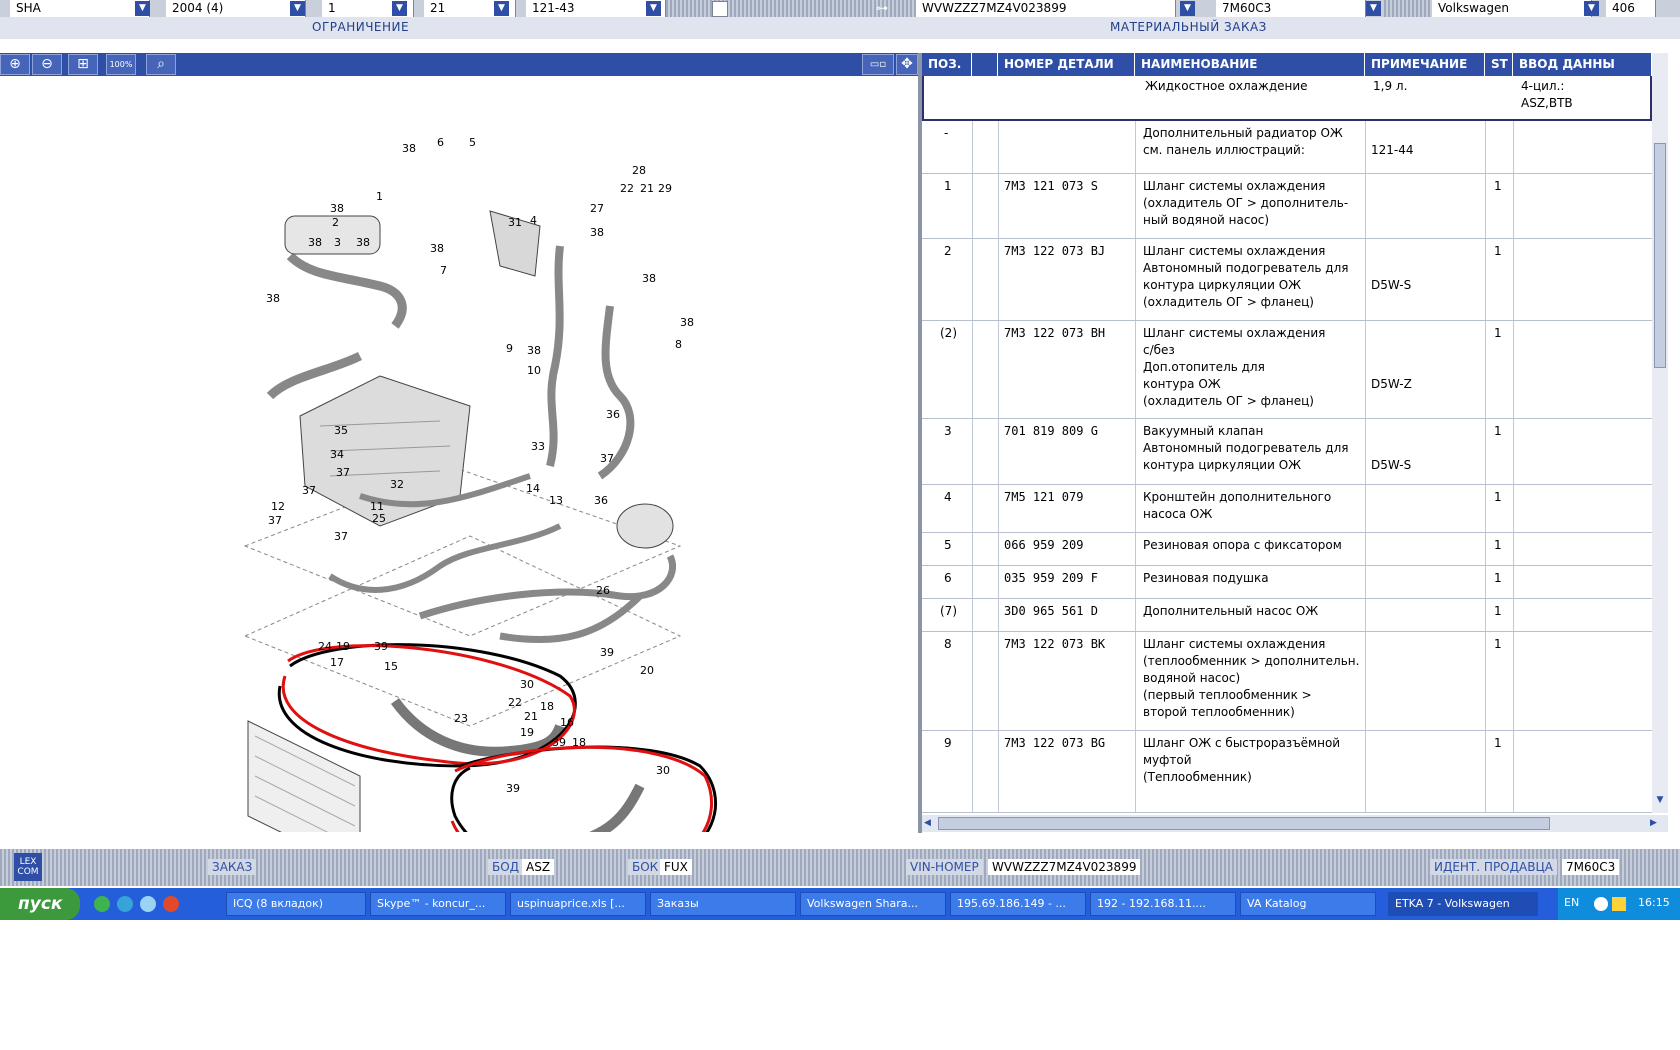 The width and height of the screenshot is (1680, 1050). What do you see at coordinates (1308, 904) in the screenshot?
I see `task-va-katalog: VA Katalog` at bounding box center [1308, 904].